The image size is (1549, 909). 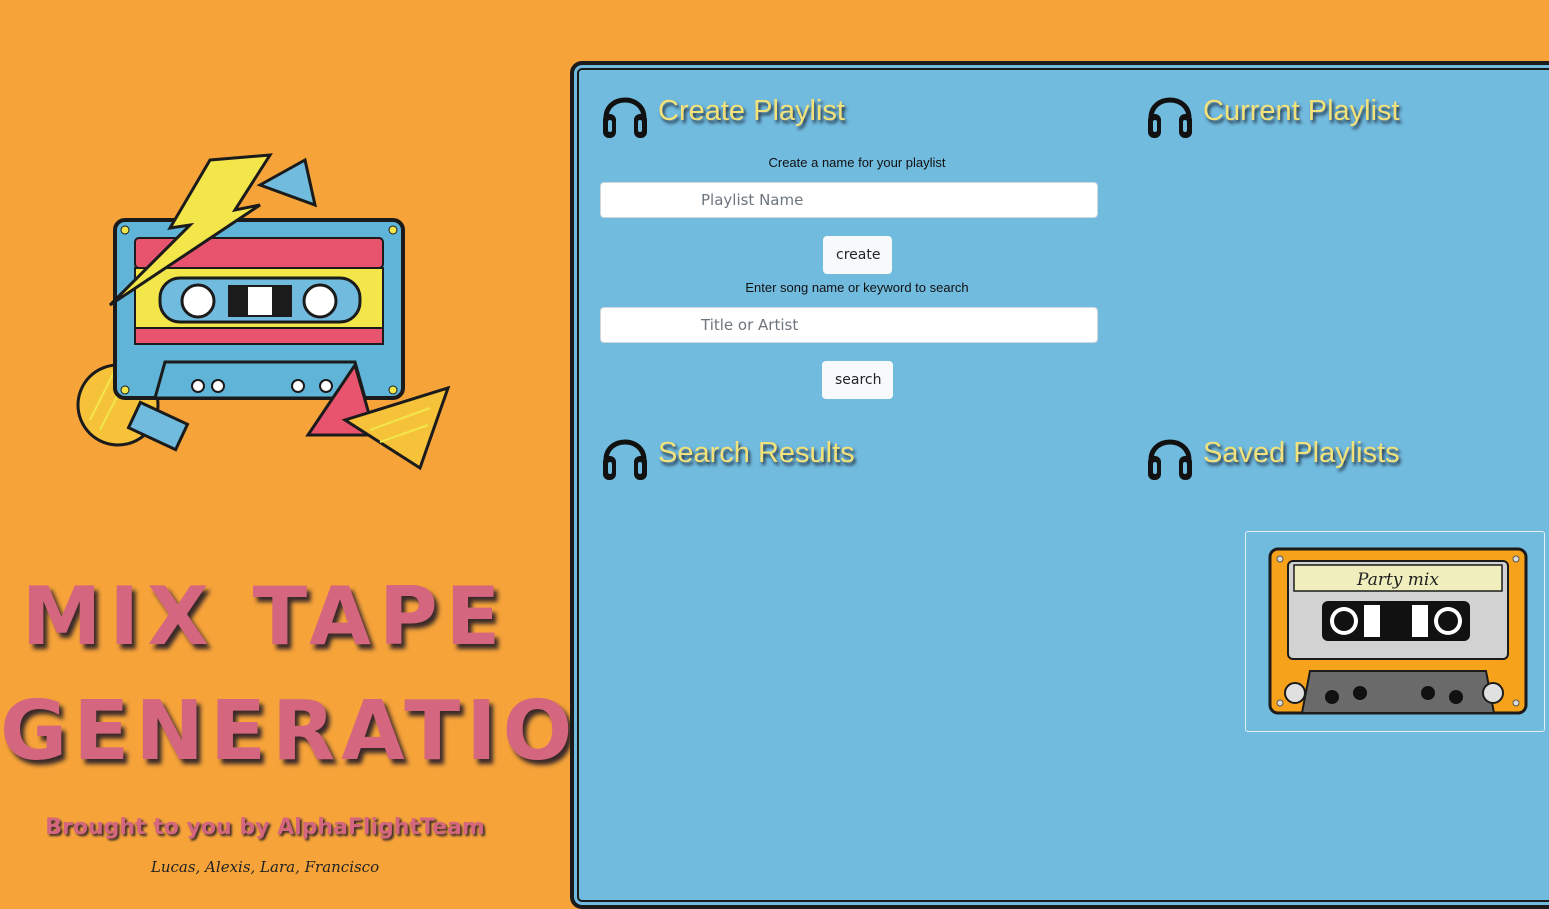 What do you see at coordinates (326, 731) in the screenshot?
I see `hero-title-line2: GENERATION` at bounding box center [326, 731].